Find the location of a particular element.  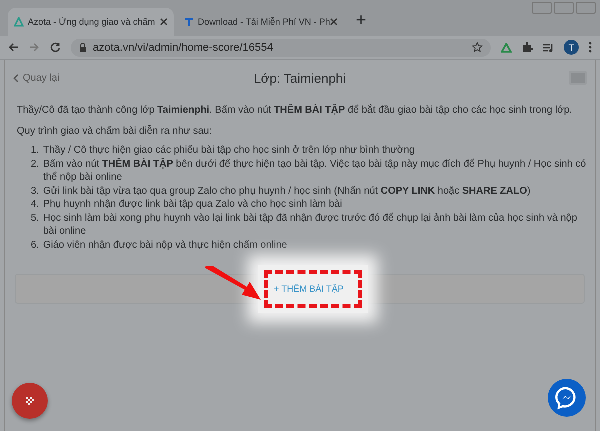

step-text: Gửi link bài tập vừa tạo qua group Zalo cho phụ huynh / học sinh (Nhấn nút COPY LINK hoặc SHARE ZALO) is located at coordinates (287, 191).